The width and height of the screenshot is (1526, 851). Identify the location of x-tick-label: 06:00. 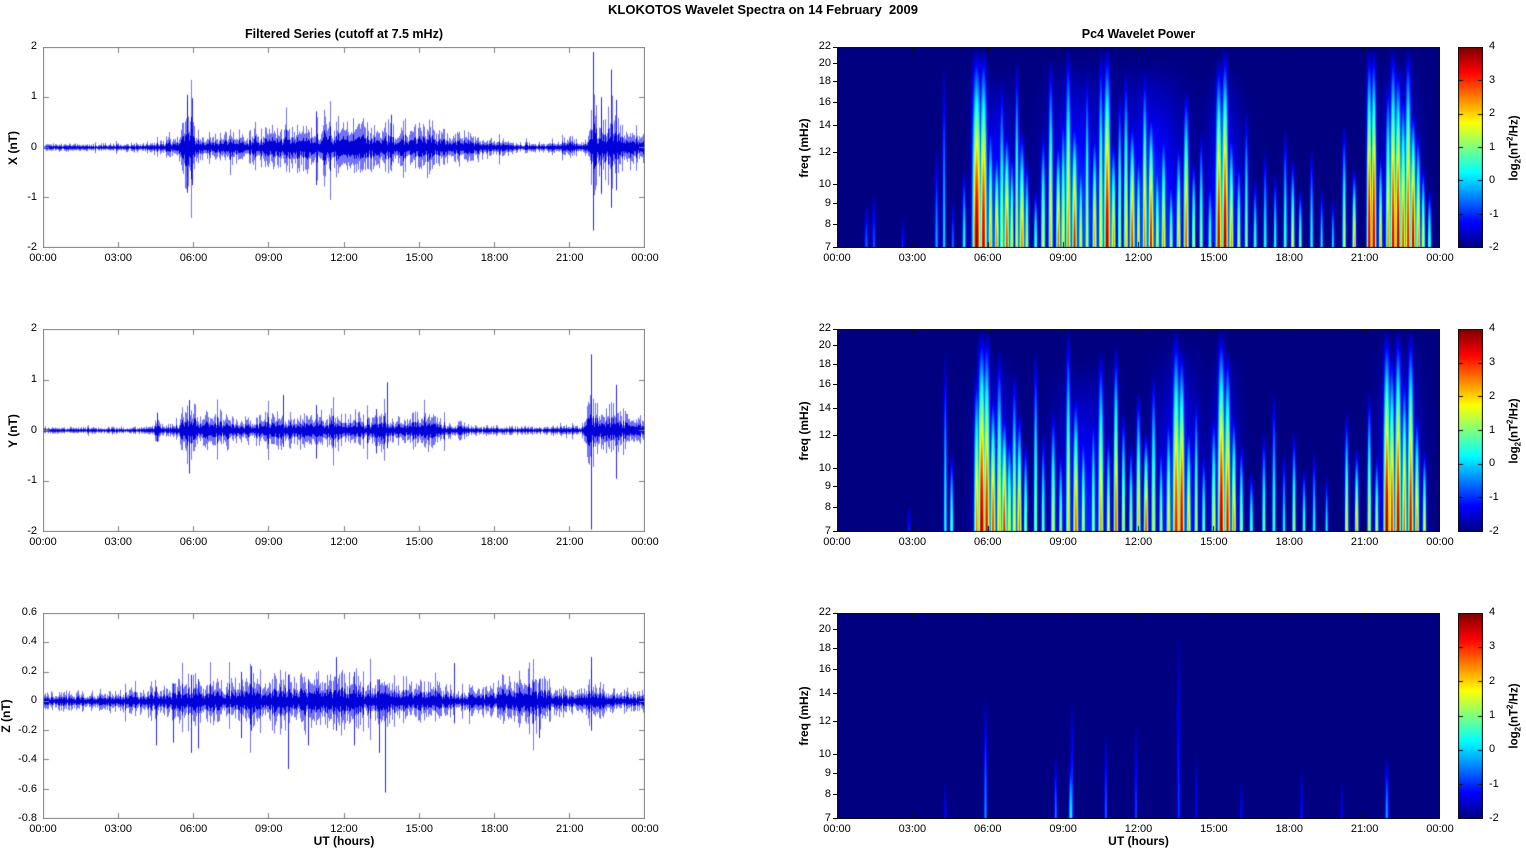
(193, 542).